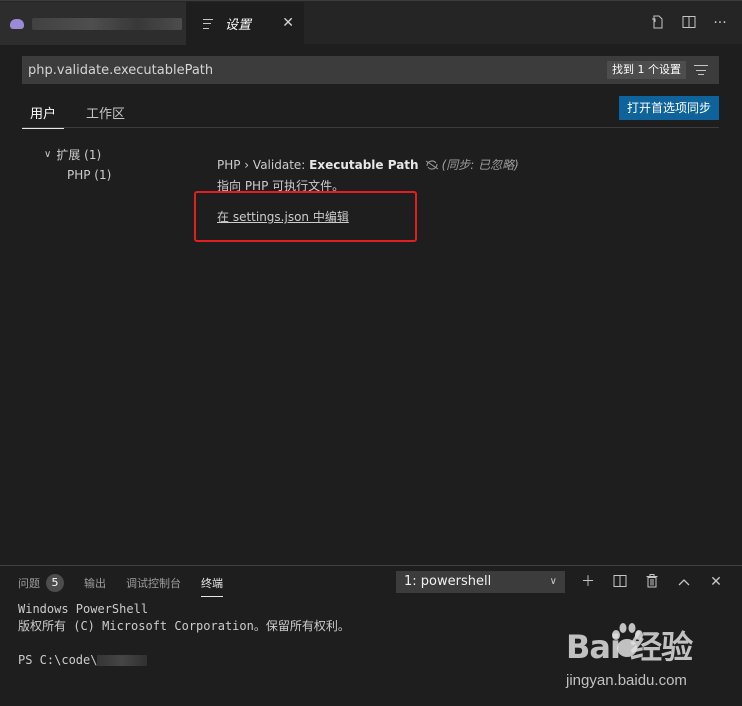  What do you see at coordinates (263, 165) in the screenshot?
I see `setting-category: PHP › Validate:` at bounding box center [263, 165].